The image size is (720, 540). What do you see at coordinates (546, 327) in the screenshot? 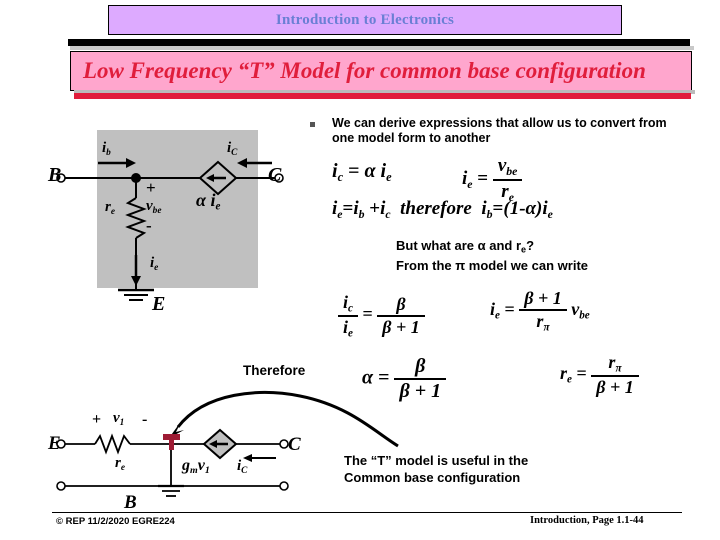
I see `ieb-den-sub: π` at bounding box center [546, 327].